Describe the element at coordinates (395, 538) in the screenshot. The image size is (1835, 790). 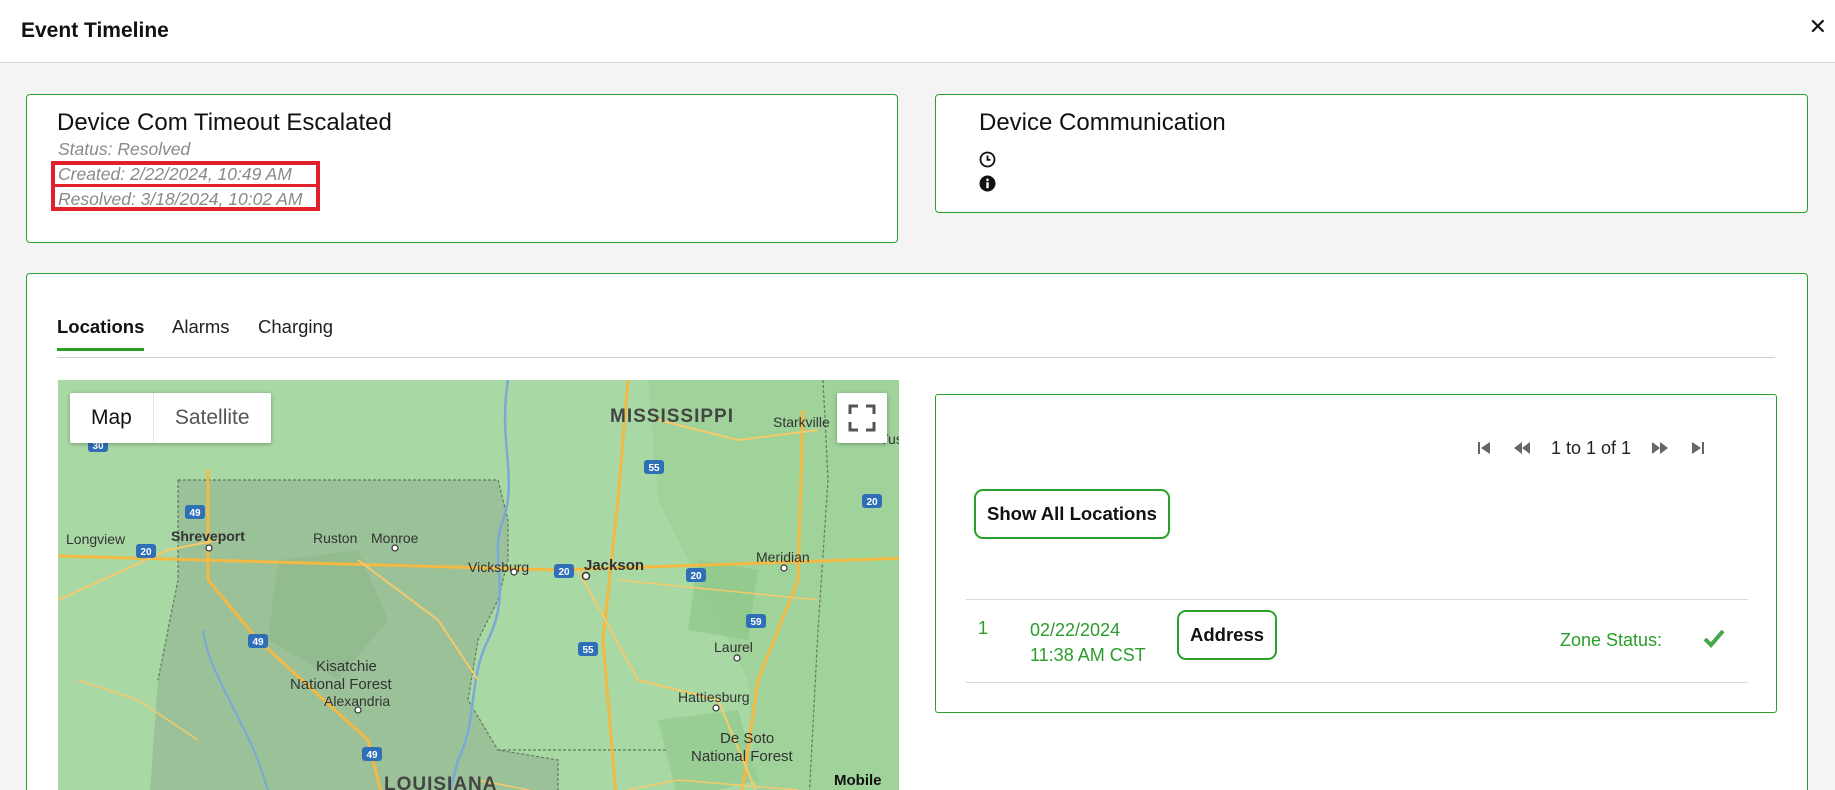
I see `map-label-monroe: Monroe` at that location.